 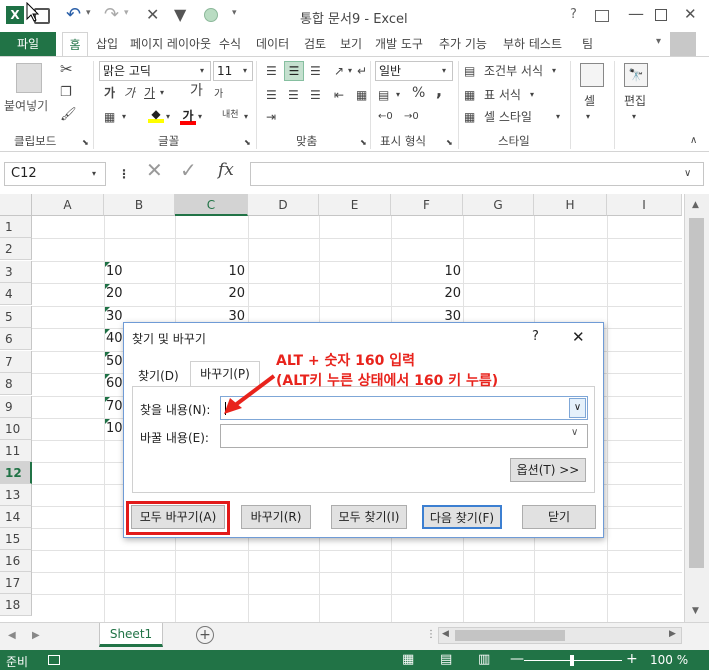 I want to click on tab-page-layout: 페이지 레이아웃, so click(x=170, y=44).